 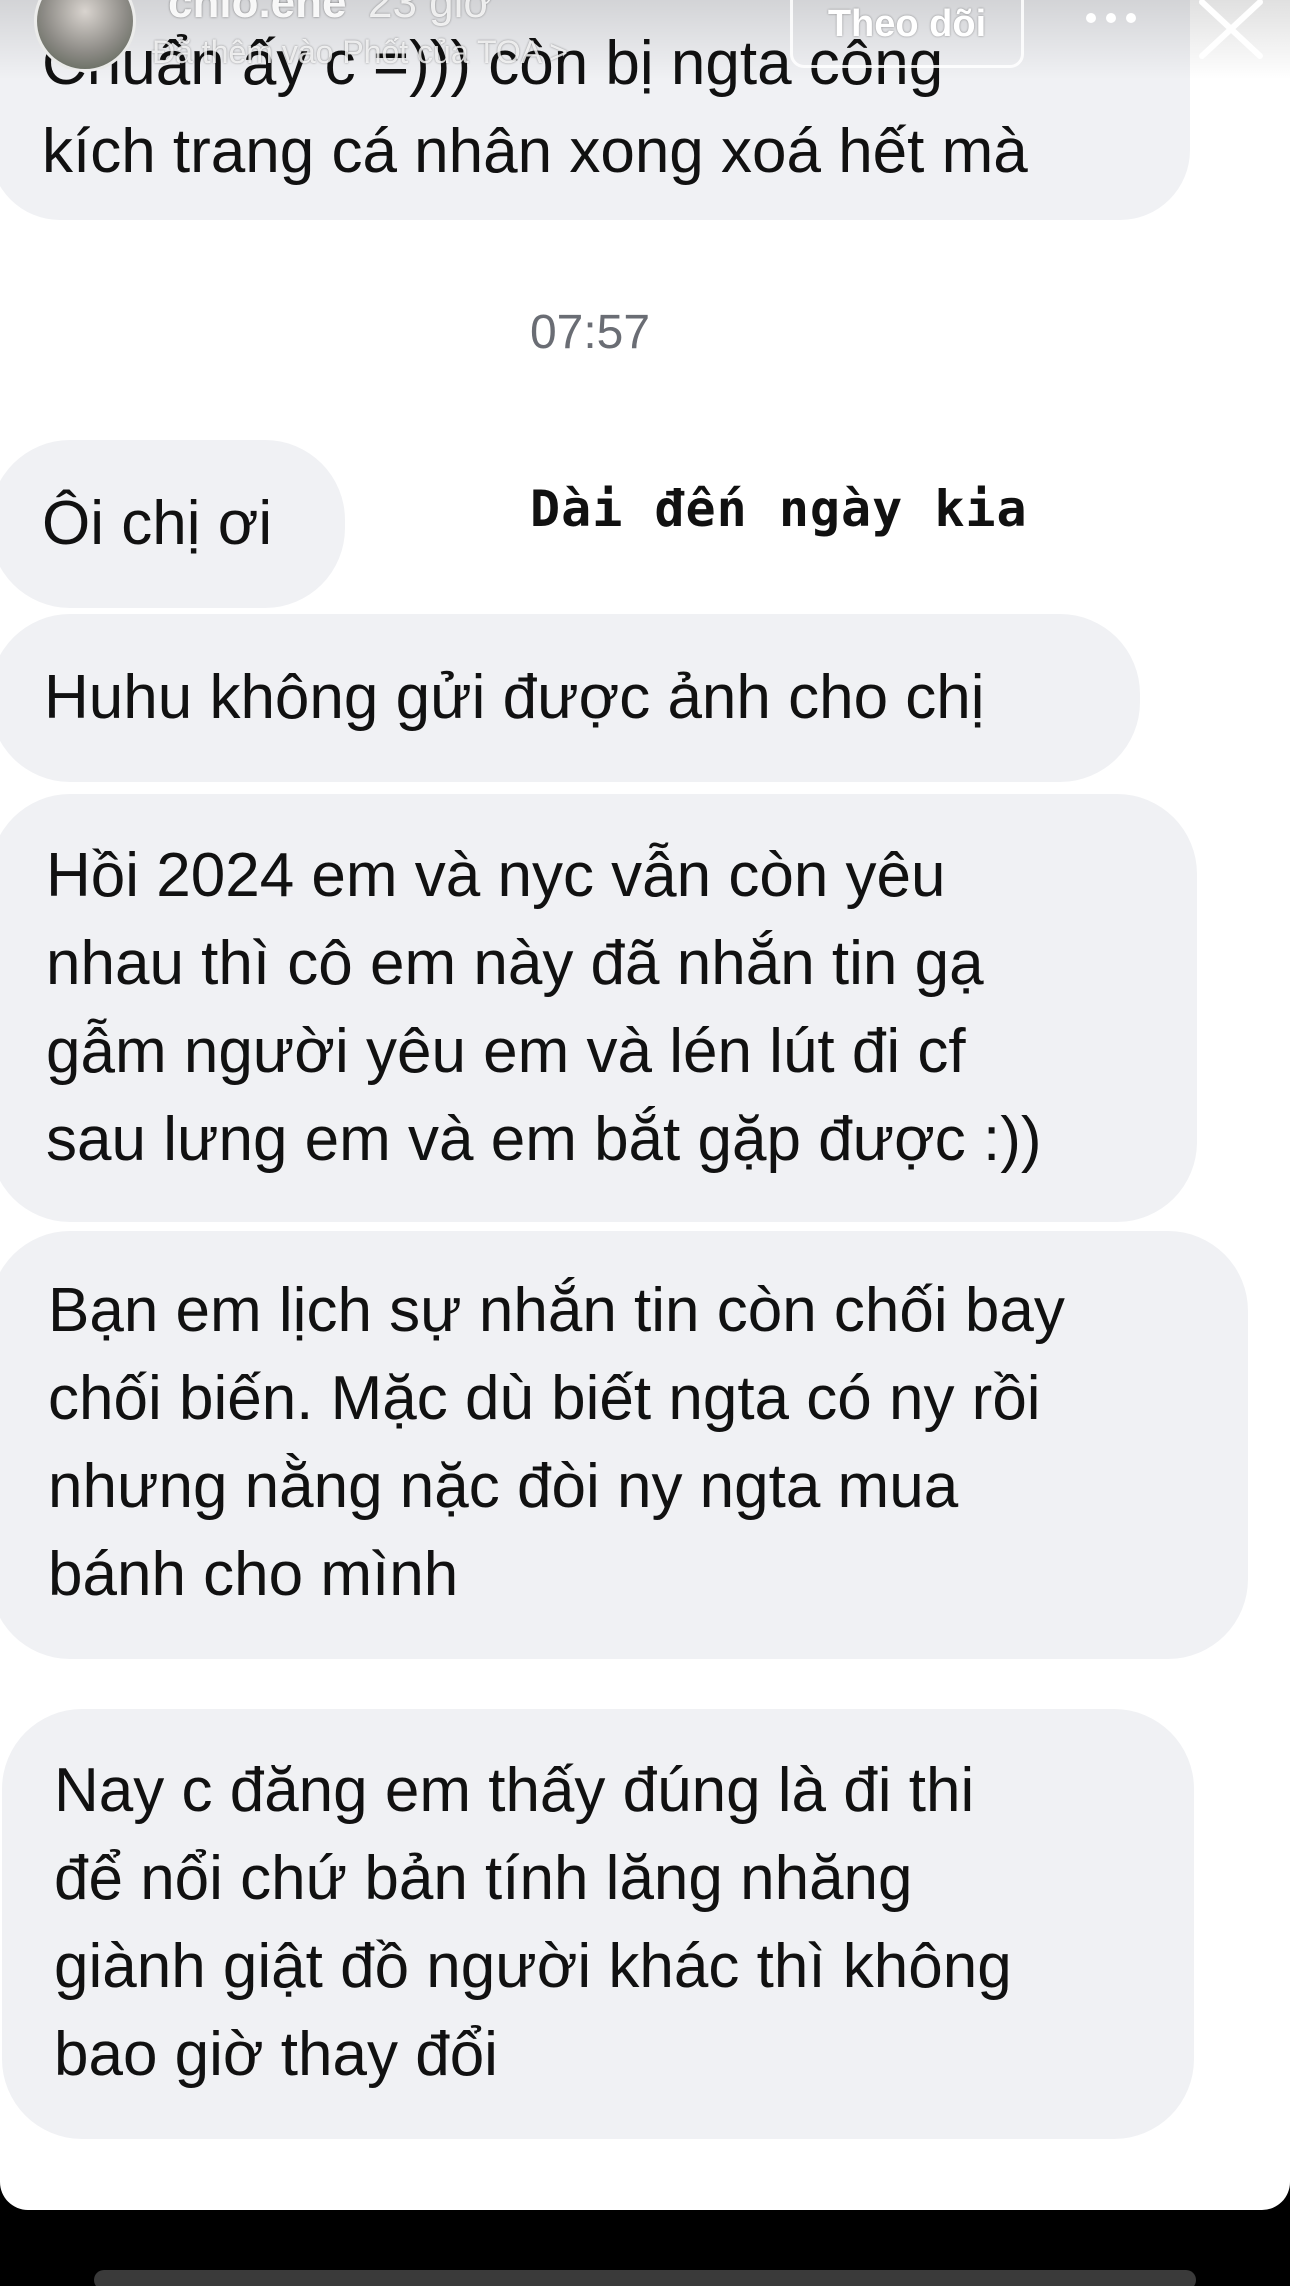 What do you see at coordinates (907, 34) in the screenshot?
I see `follow-button: Theo dõi` at bounding box center [907, 34].